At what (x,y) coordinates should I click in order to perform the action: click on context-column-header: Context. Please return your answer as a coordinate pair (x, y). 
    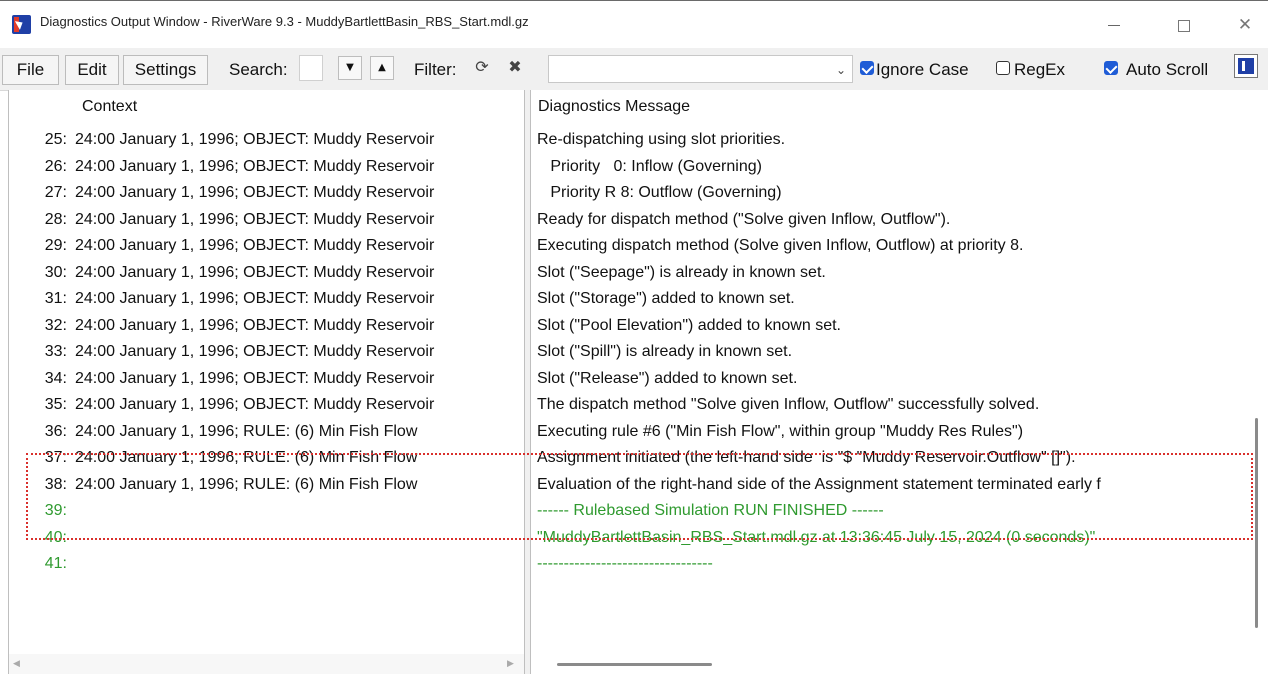
    Looking at the image, I should click on (109, 107).